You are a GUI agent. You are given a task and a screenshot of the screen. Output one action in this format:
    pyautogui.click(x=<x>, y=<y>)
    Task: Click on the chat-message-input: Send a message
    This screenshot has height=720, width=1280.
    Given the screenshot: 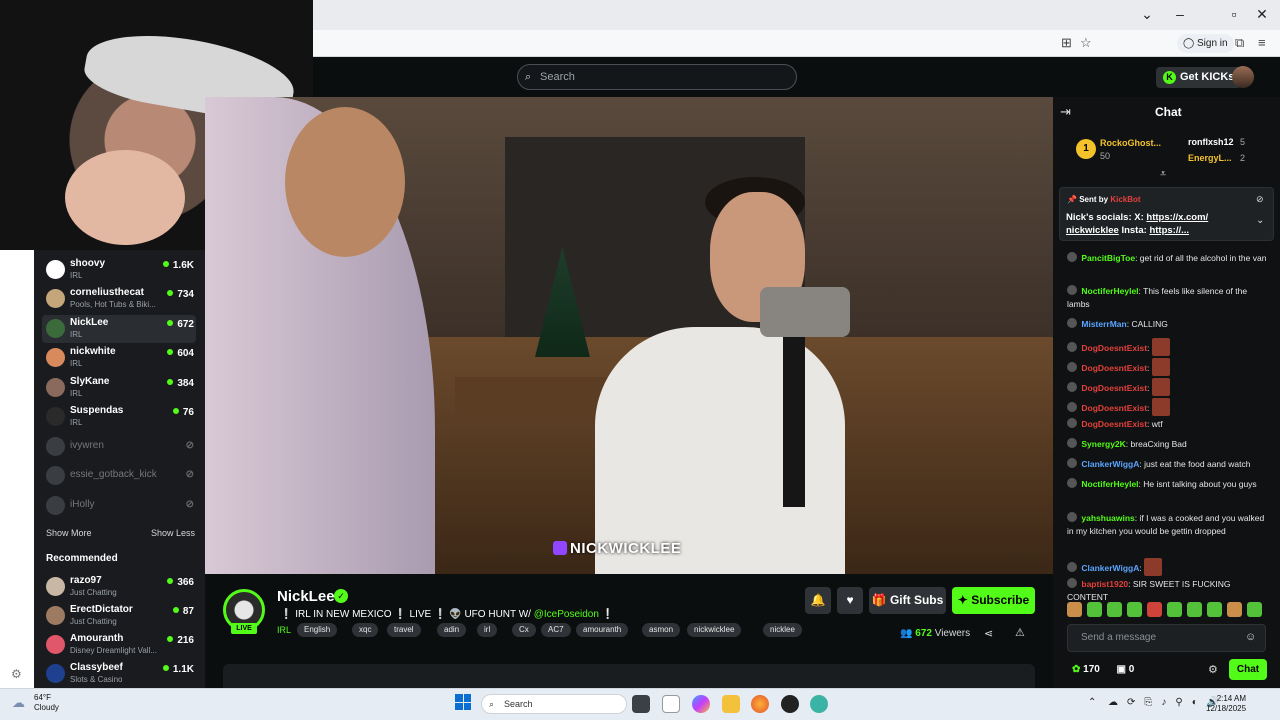 What is the action you would take?
    pyautogui.click(x=1166, y=638)
    